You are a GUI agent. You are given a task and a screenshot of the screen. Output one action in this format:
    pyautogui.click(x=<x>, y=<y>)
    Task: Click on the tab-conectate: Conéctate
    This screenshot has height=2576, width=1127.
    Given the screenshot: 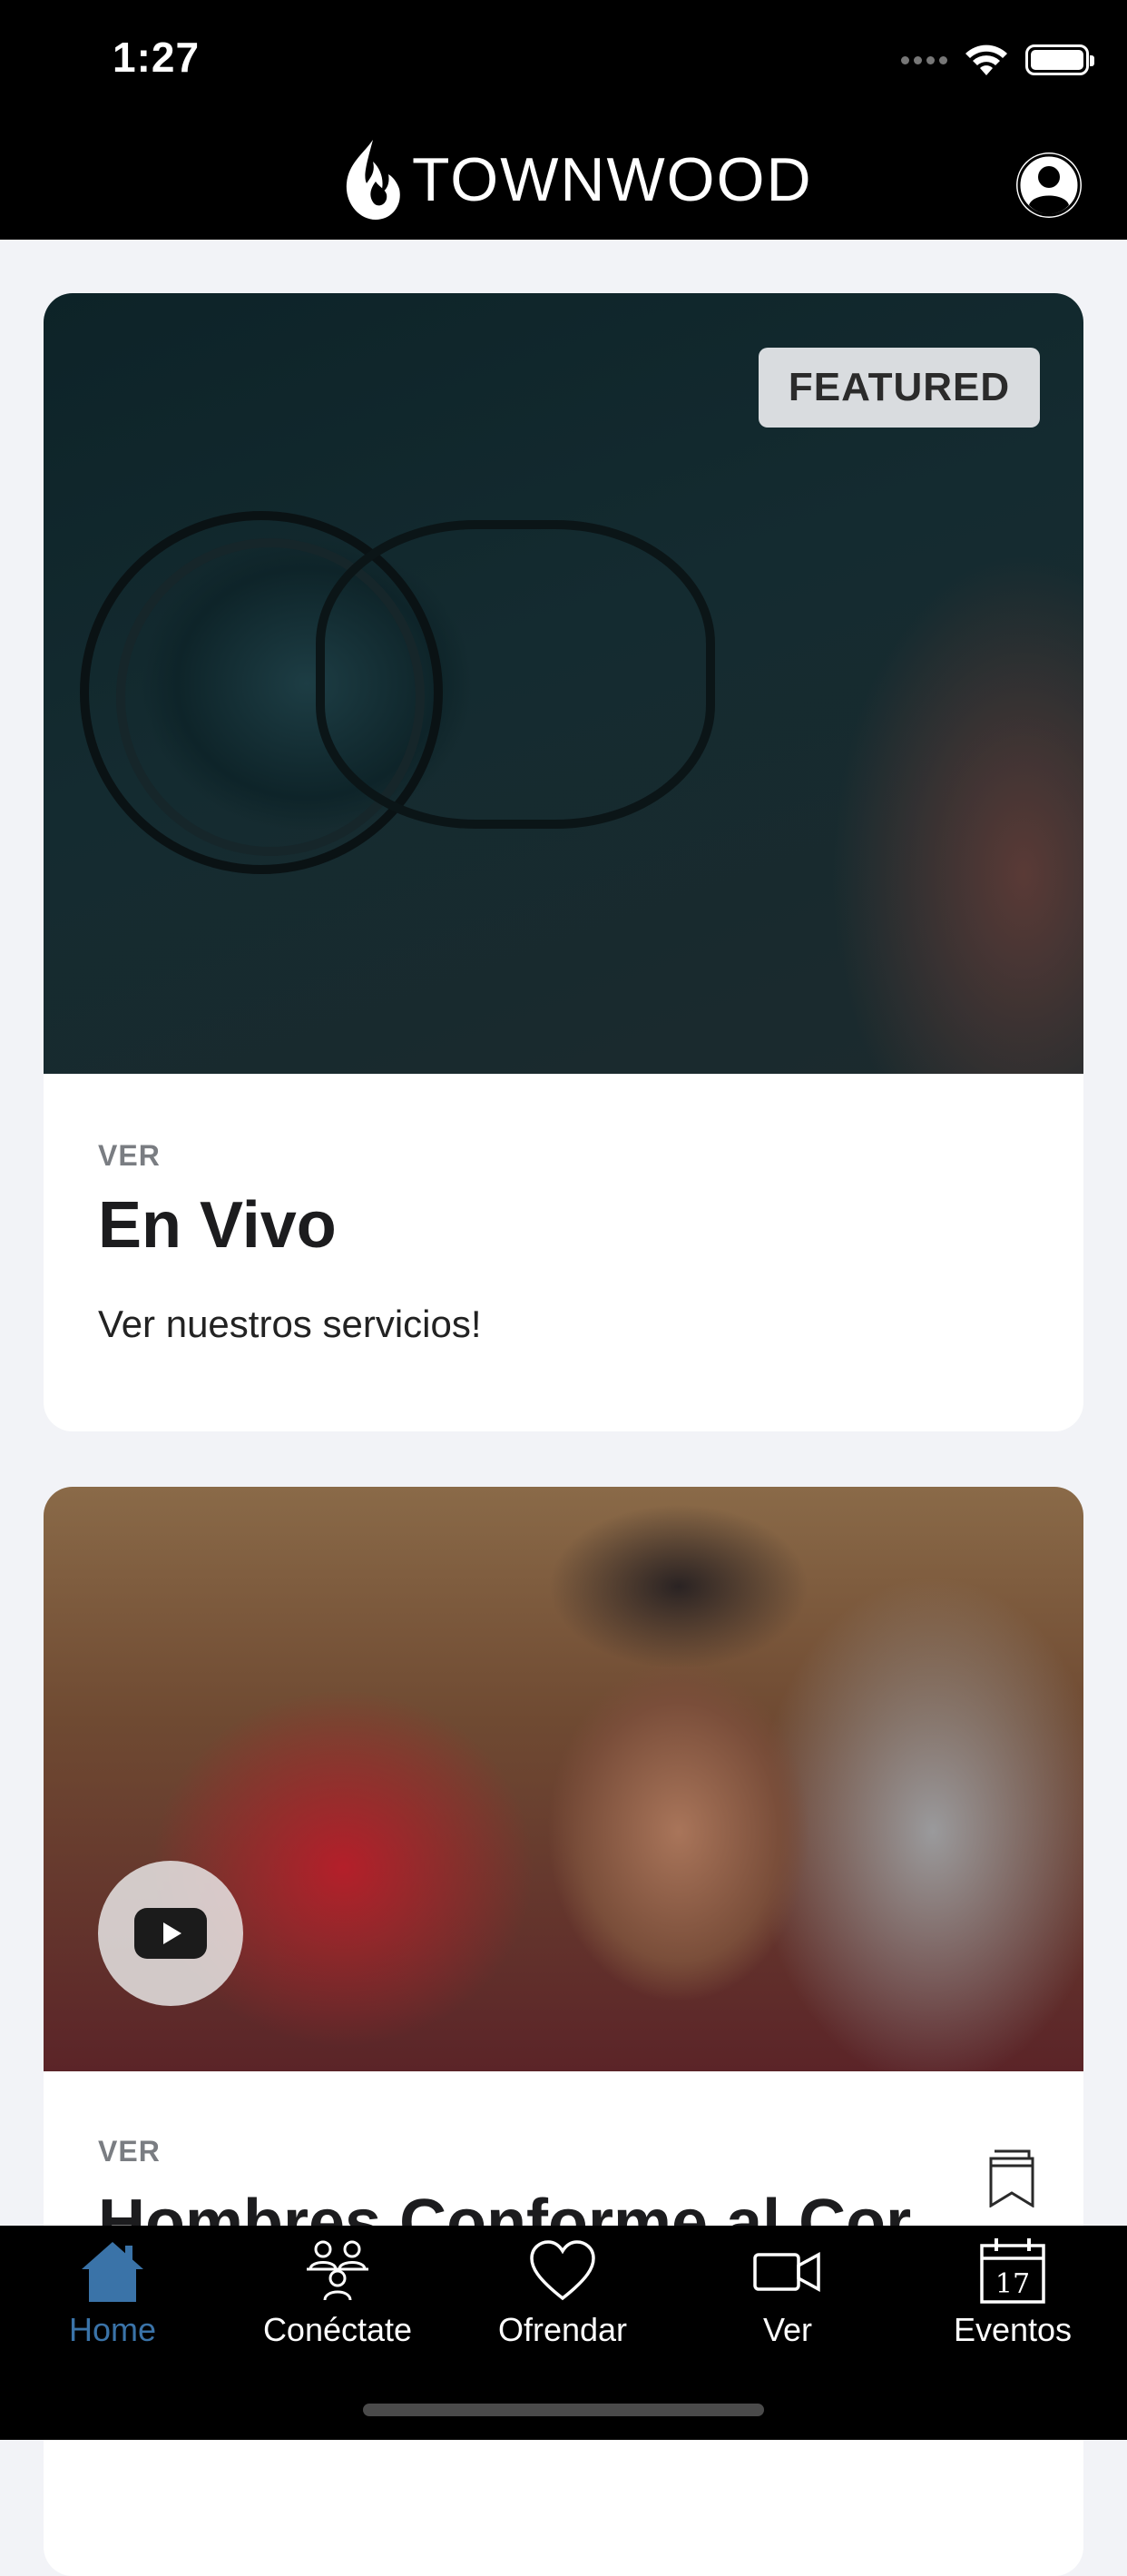 What is the action you would take?
    pyautogui.click(x=337, y=2293)
    